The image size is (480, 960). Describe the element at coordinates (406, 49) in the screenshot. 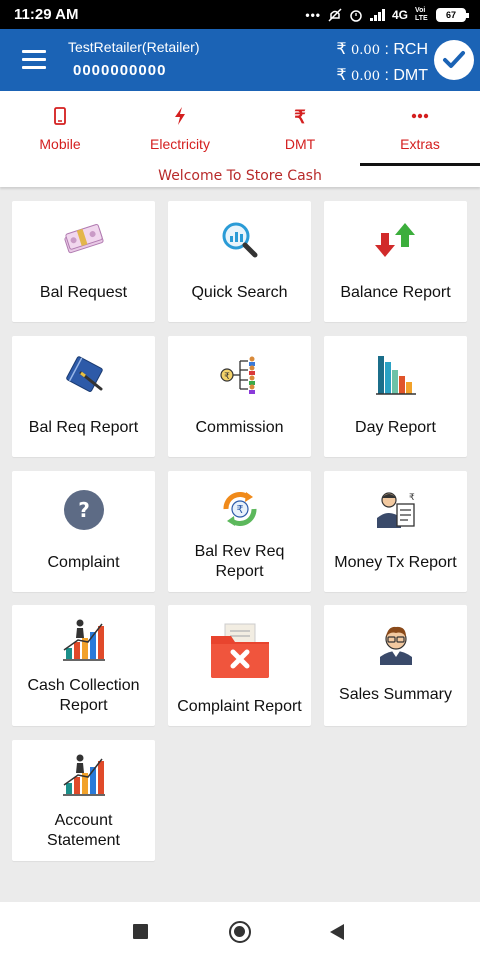

I see `balance-label: : RCH` at that location.